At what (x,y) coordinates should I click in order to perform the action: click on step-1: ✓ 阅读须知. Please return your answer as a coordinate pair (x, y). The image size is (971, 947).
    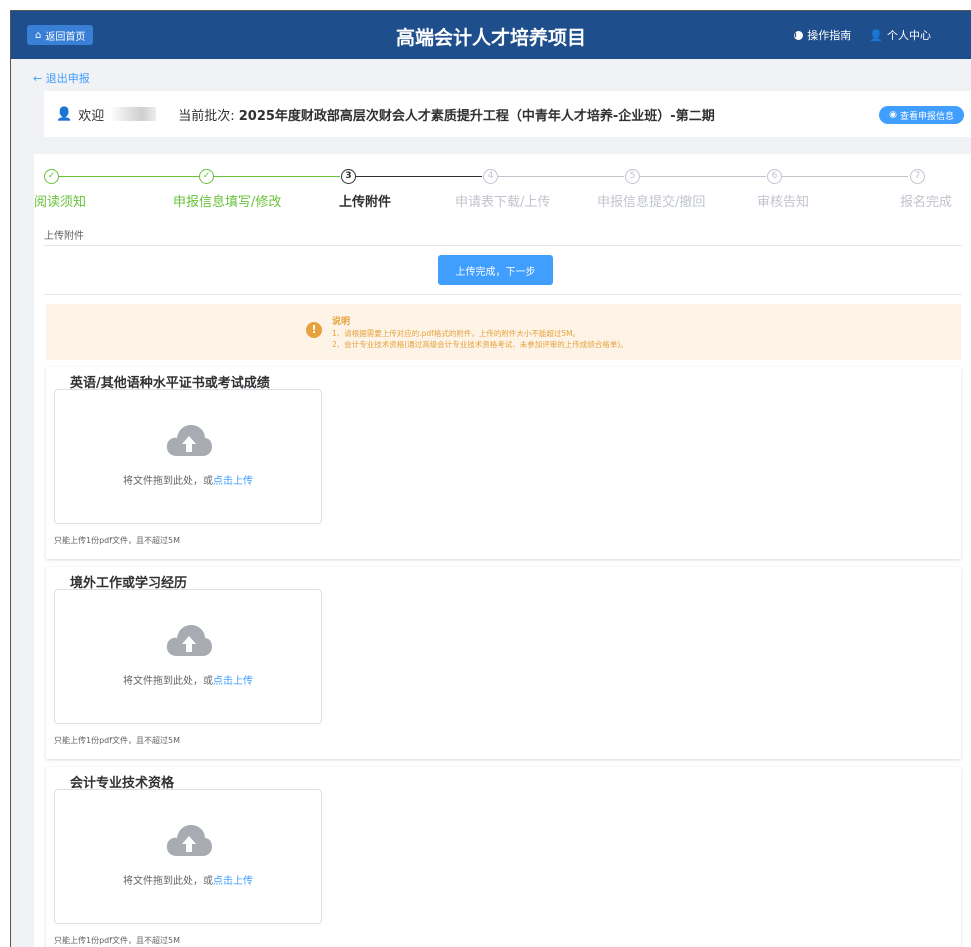
    Looking at the image, I should click on (60, 189).